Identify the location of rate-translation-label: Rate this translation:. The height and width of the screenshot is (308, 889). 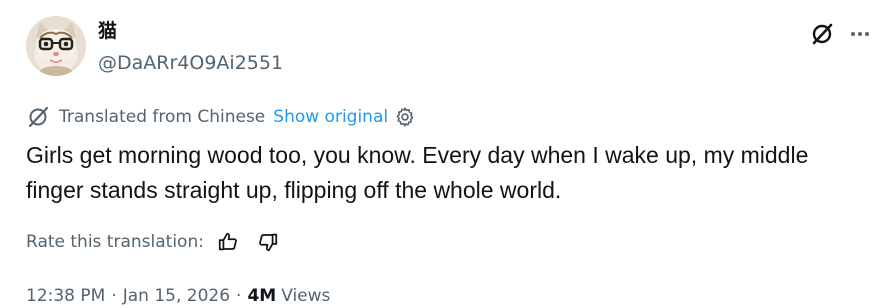
(115, 242).